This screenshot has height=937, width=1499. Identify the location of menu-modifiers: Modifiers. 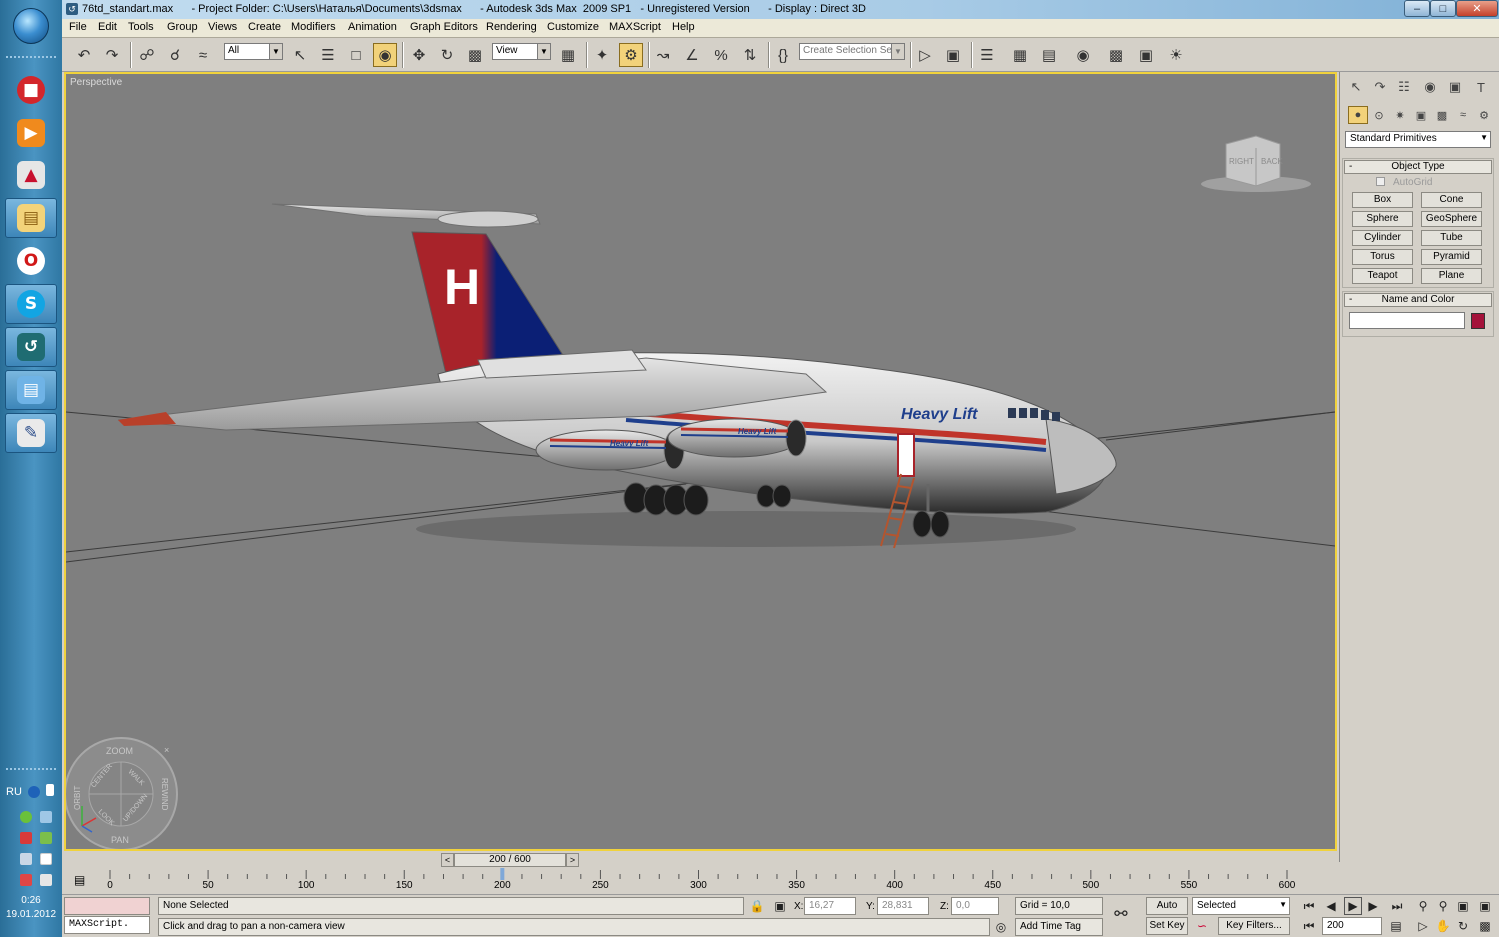
(313, 27).